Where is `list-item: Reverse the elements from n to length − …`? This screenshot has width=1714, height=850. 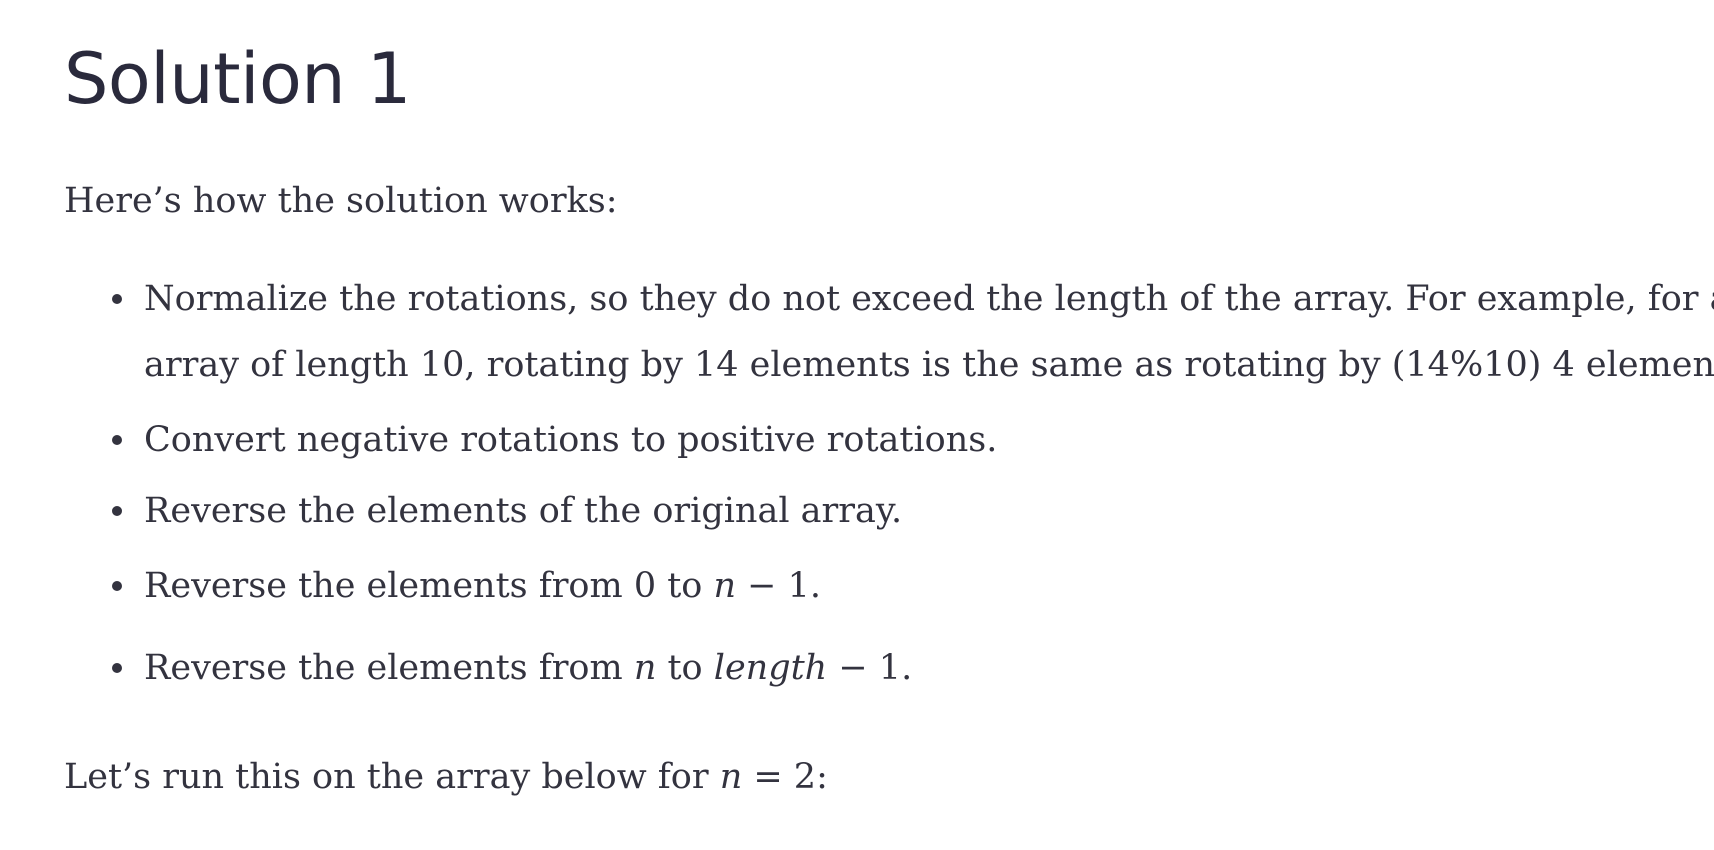 list-item: Reverse the elements from n to length − … is located at coordinates (512, 668).